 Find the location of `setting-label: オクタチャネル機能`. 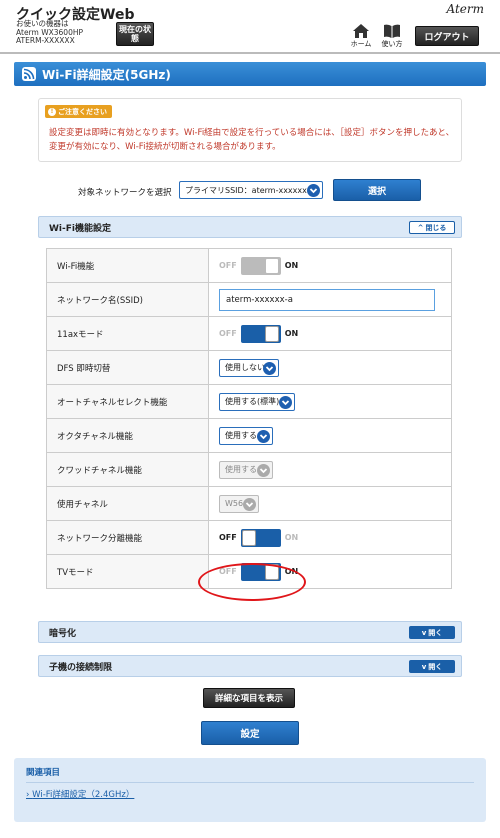

setting-label: オクタチャネル機能 is located at coordinates (127, 435).